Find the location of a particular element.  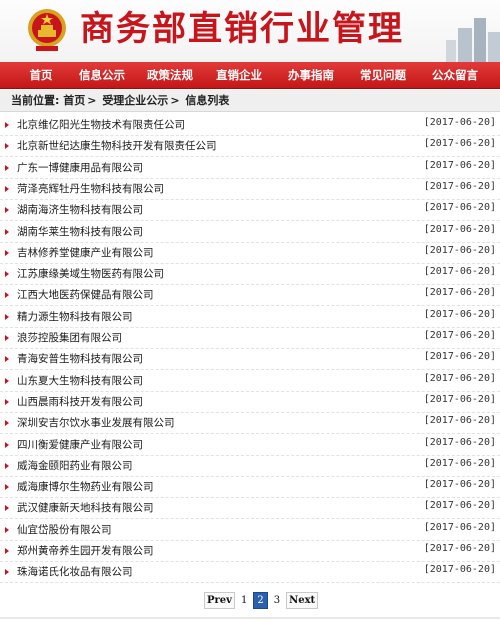

list-item: 山西晨雨科技开发有限公司 [2017-06-20] is located at coordinates (250, 402).